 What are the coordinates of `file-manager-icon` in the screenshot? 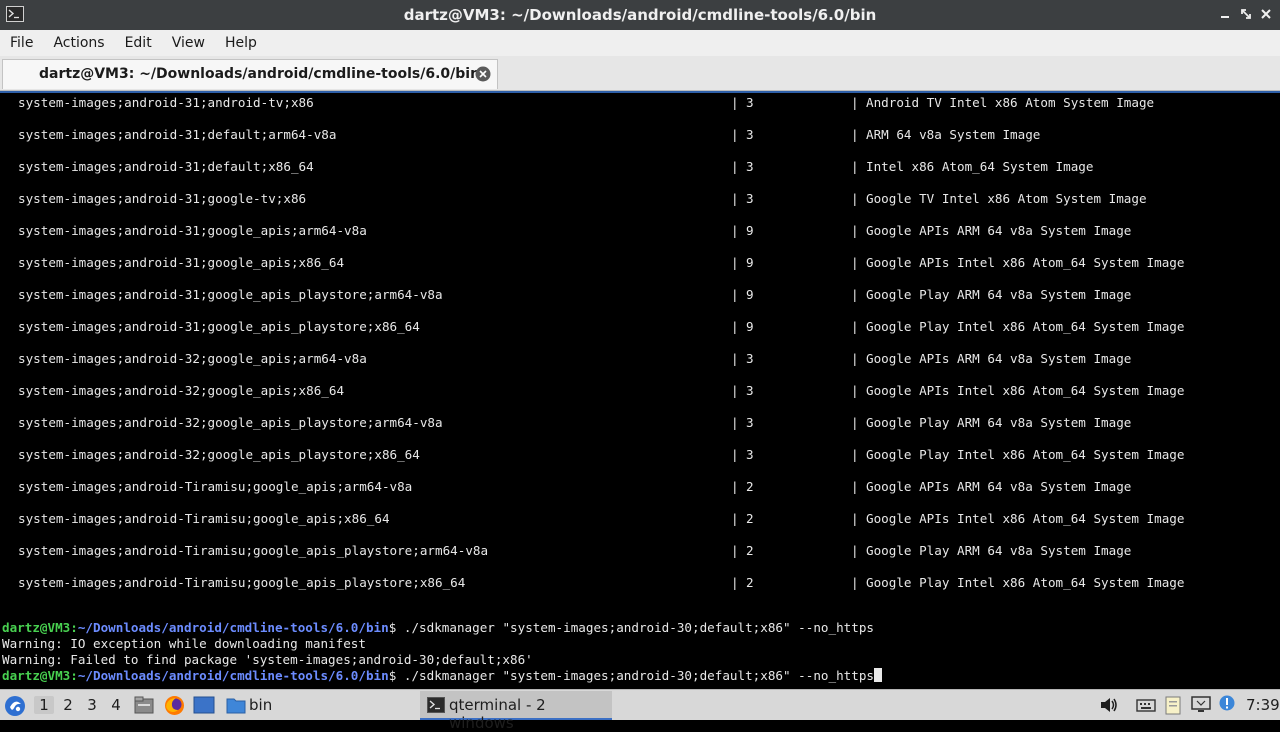 It's located at (144, 711).